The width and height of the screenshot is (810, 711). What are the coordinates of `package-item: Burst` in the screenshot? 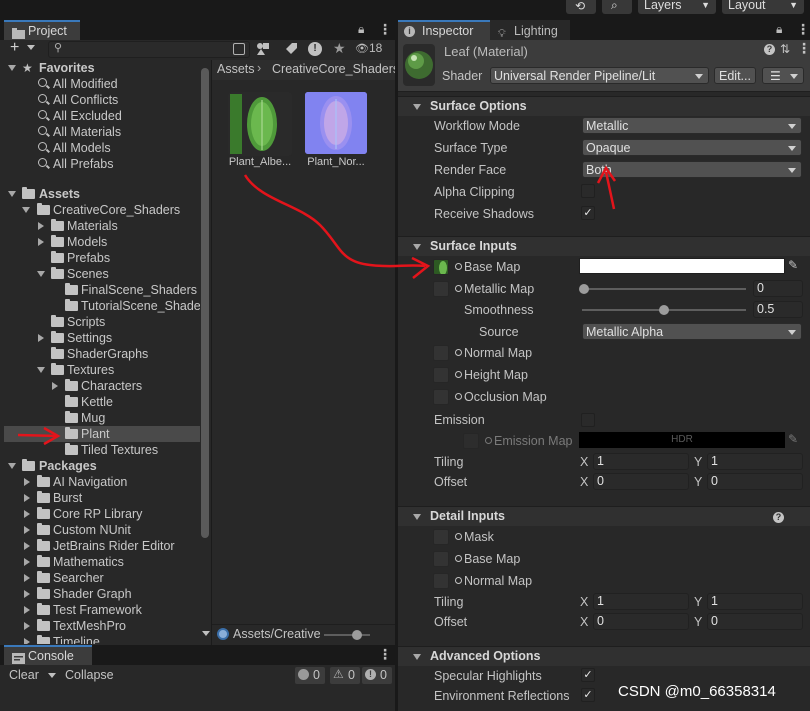 It's located at (102, 498).